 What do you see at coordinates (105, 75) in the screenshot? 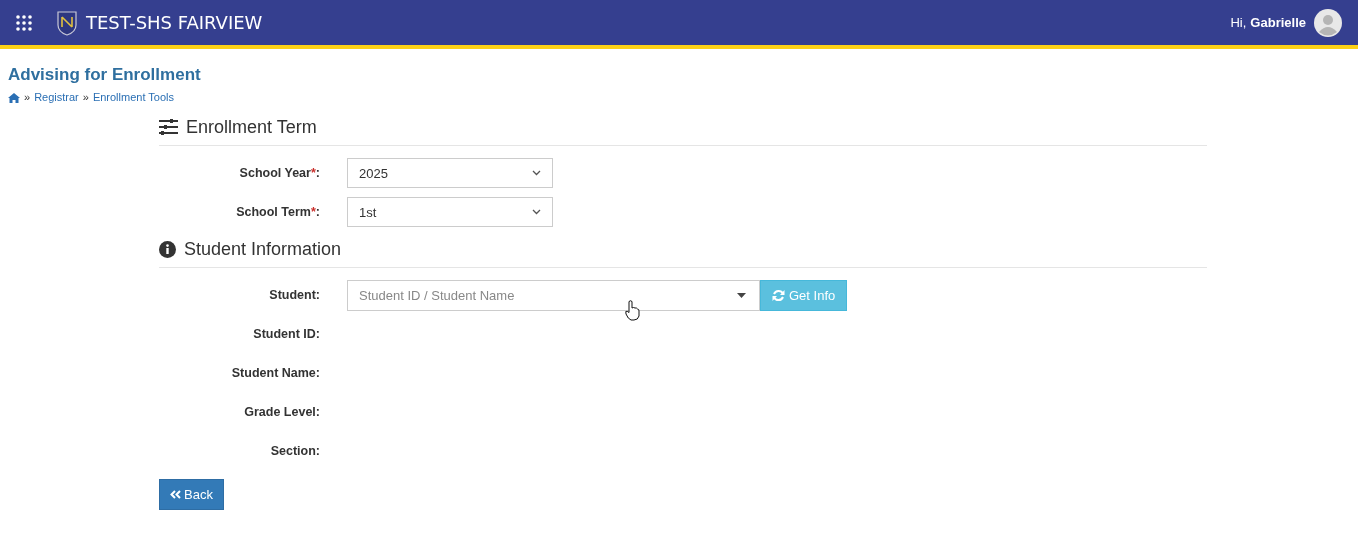
I see `page-title: Advising for Enrollment` at bounding box center [105, 75].